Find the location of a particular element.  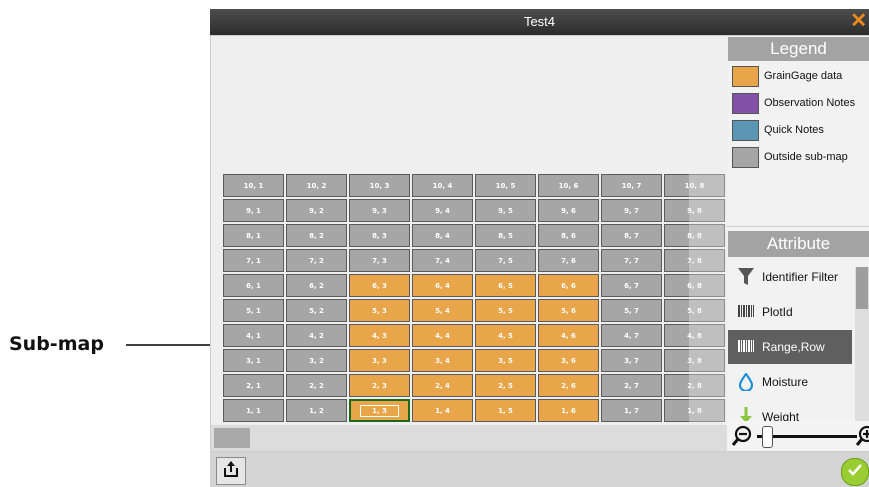

plot-cell: 5, 4 is located at coordinates (442, 310).